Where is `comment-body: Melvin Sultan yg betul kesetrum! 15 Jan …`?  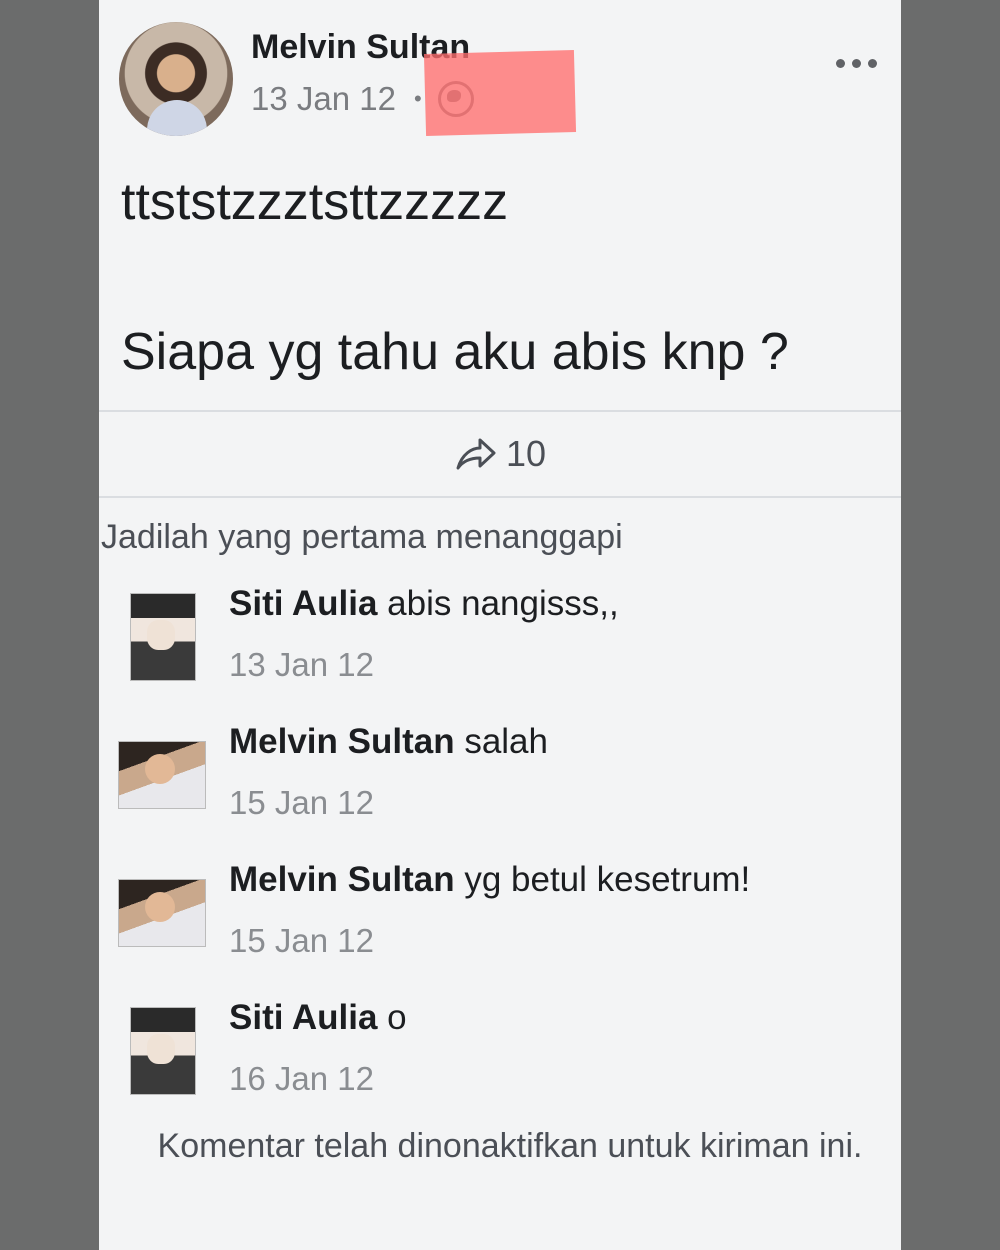 comment-body: Melvin Sultan yg betul kesetrum! 15 Jan … is located at coordinates (489, 910).